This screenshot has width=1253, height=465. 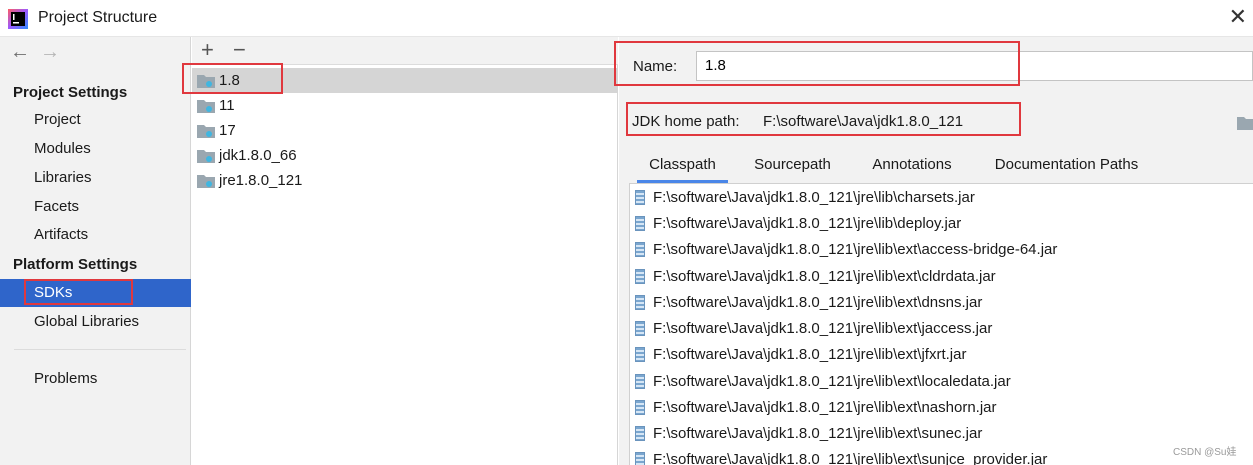 What do you see at coordinates (405, 180) in the screenshot?
I see `sdk-item-jre1-8-0-121: jre1.8.0_121` at bounding box center [405, 180].